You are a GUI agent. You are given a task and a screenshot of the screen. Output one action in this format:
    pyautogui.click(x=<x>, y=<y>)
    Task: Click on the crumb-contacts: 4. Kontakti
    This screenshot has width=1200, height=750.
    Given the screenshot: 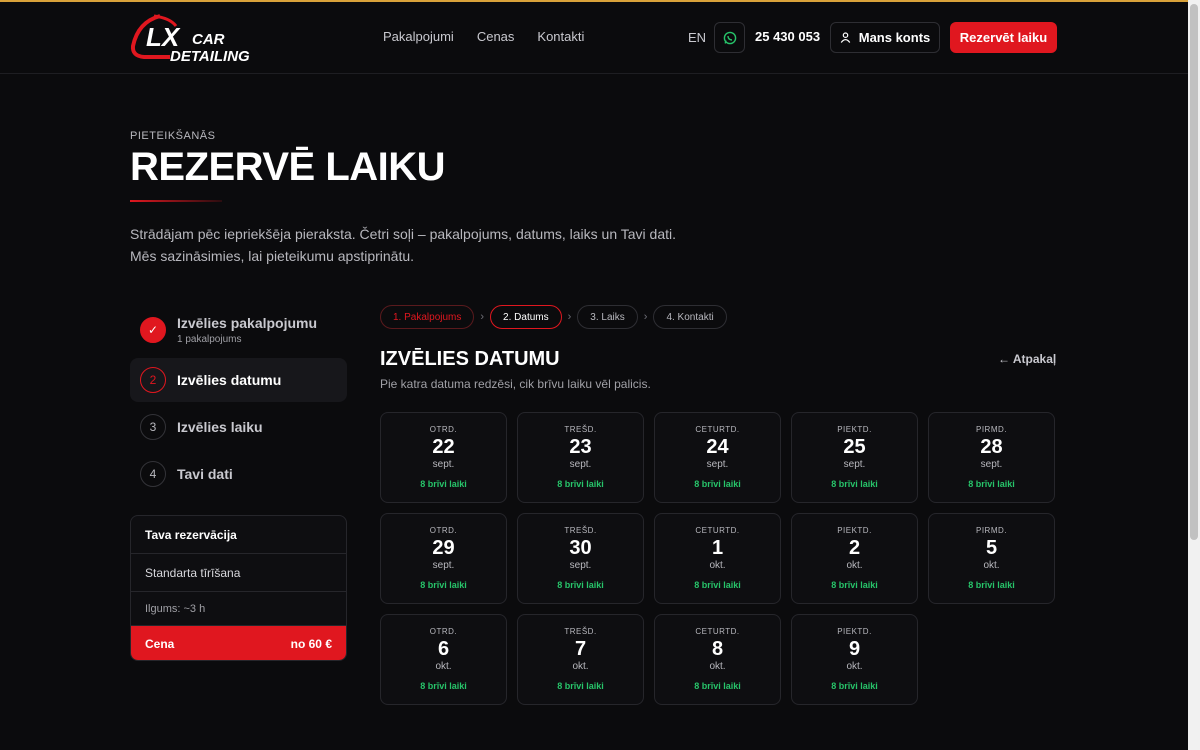 What is the action you would take?
    pyautogui.click(x=690, y=317)
    